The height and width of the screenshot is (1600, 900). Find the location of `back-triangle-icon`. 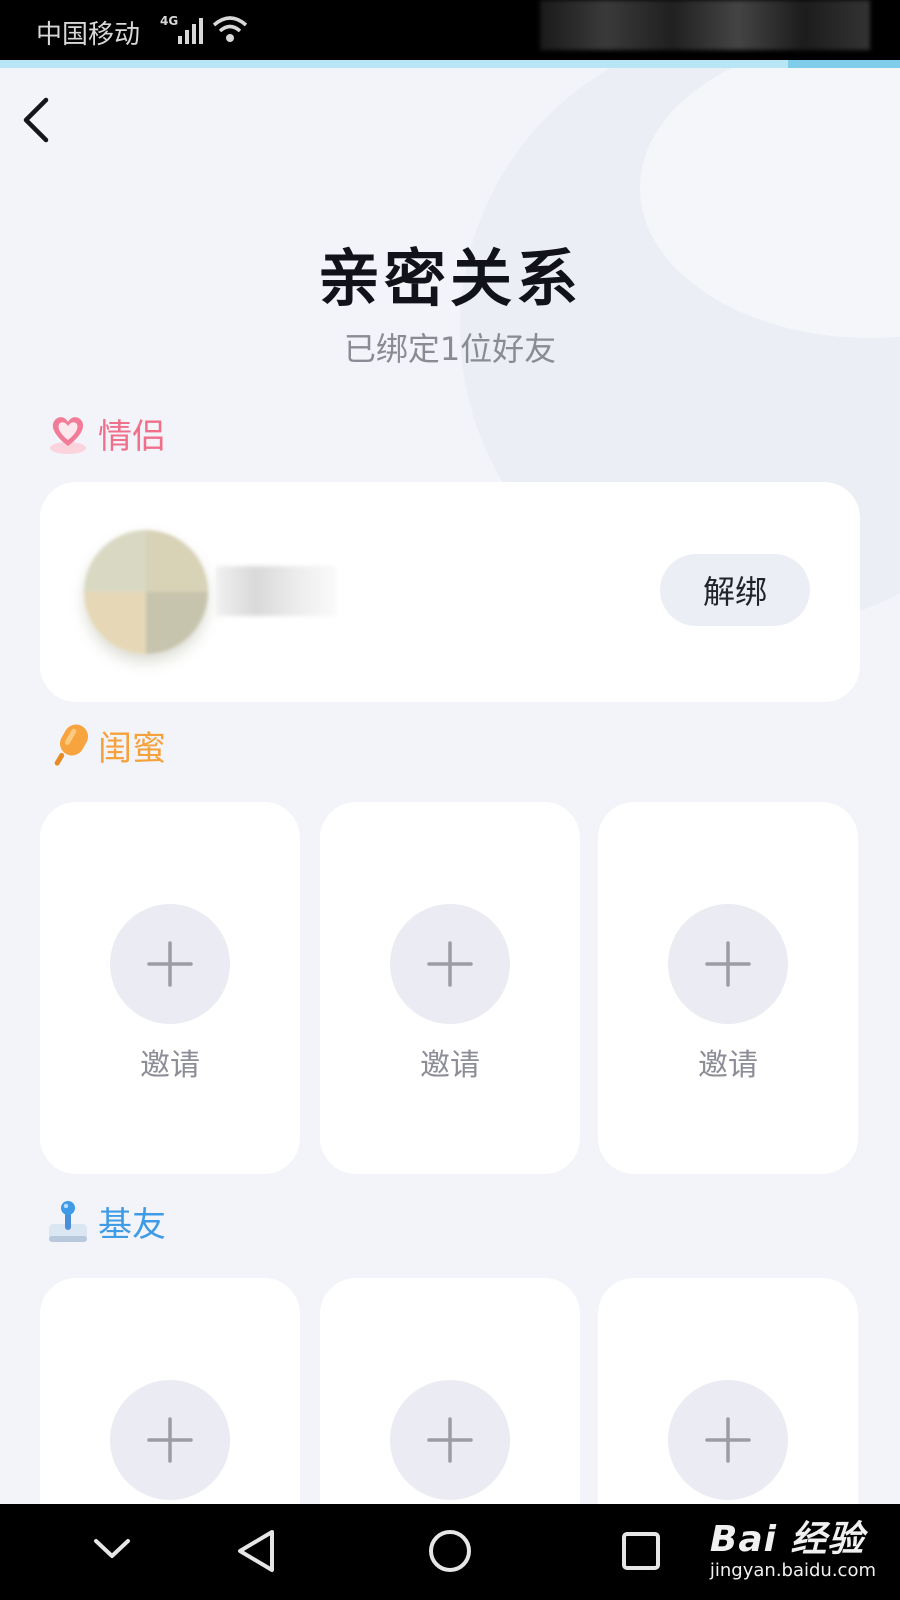

back-triangle-icon is located at coordinates (256, 1551).